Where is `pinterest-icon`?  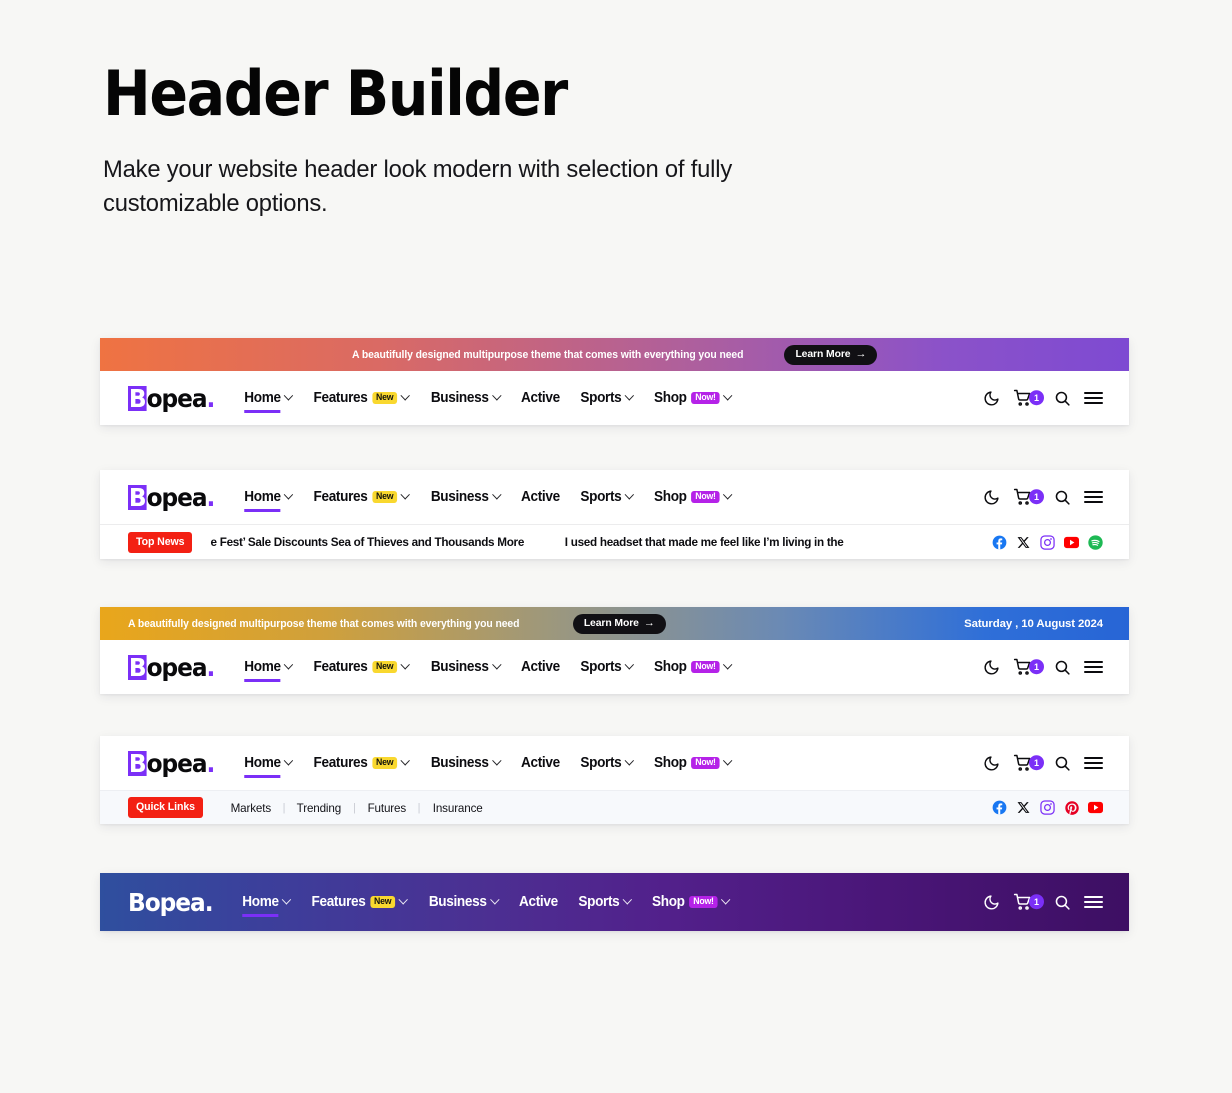
pinterest-icon is located at coordinates (1071, 807).